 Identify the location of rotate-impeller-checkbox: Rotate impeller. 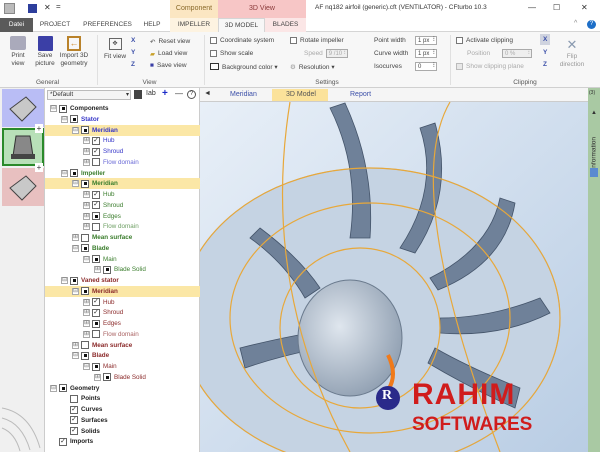
(317, 40).